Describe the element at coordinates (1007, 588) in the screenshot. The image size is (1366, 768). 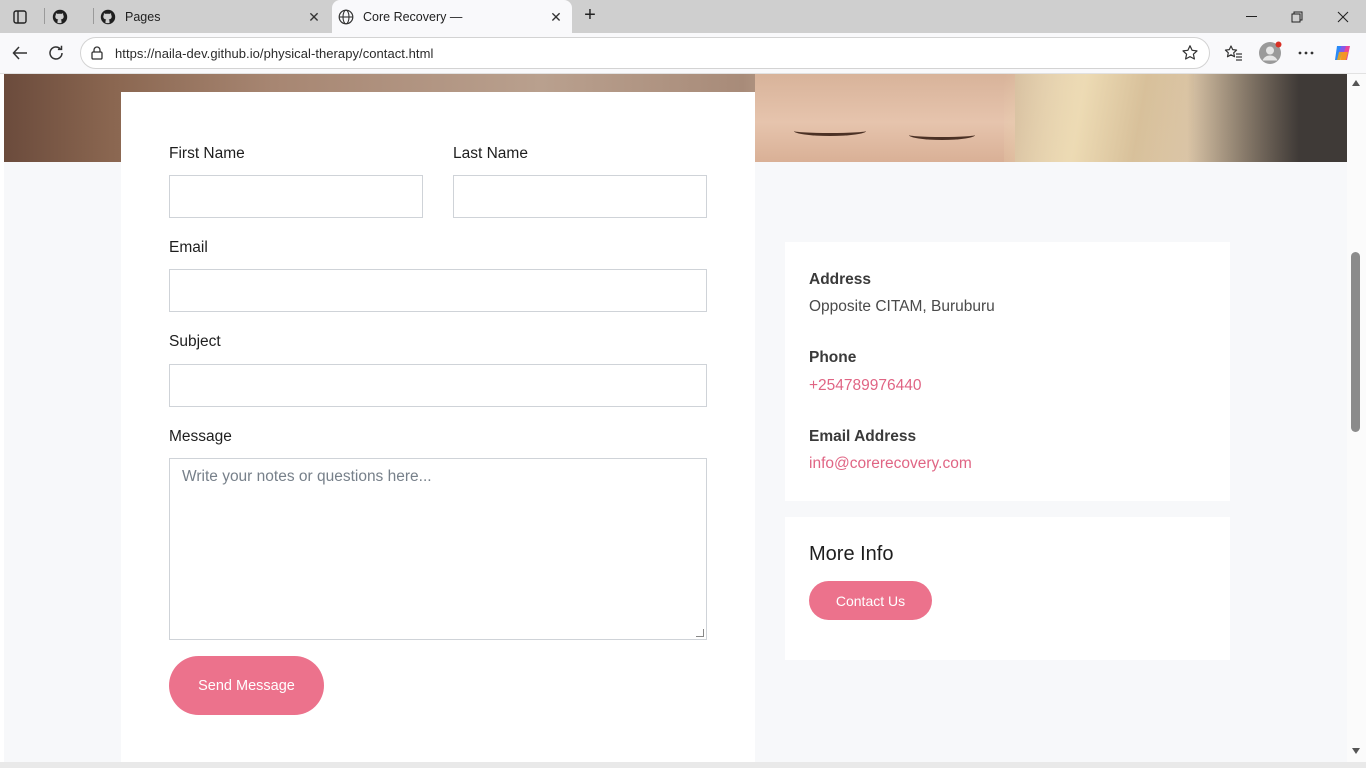
I see `more-info-card: More Info Contact Us` at that location.